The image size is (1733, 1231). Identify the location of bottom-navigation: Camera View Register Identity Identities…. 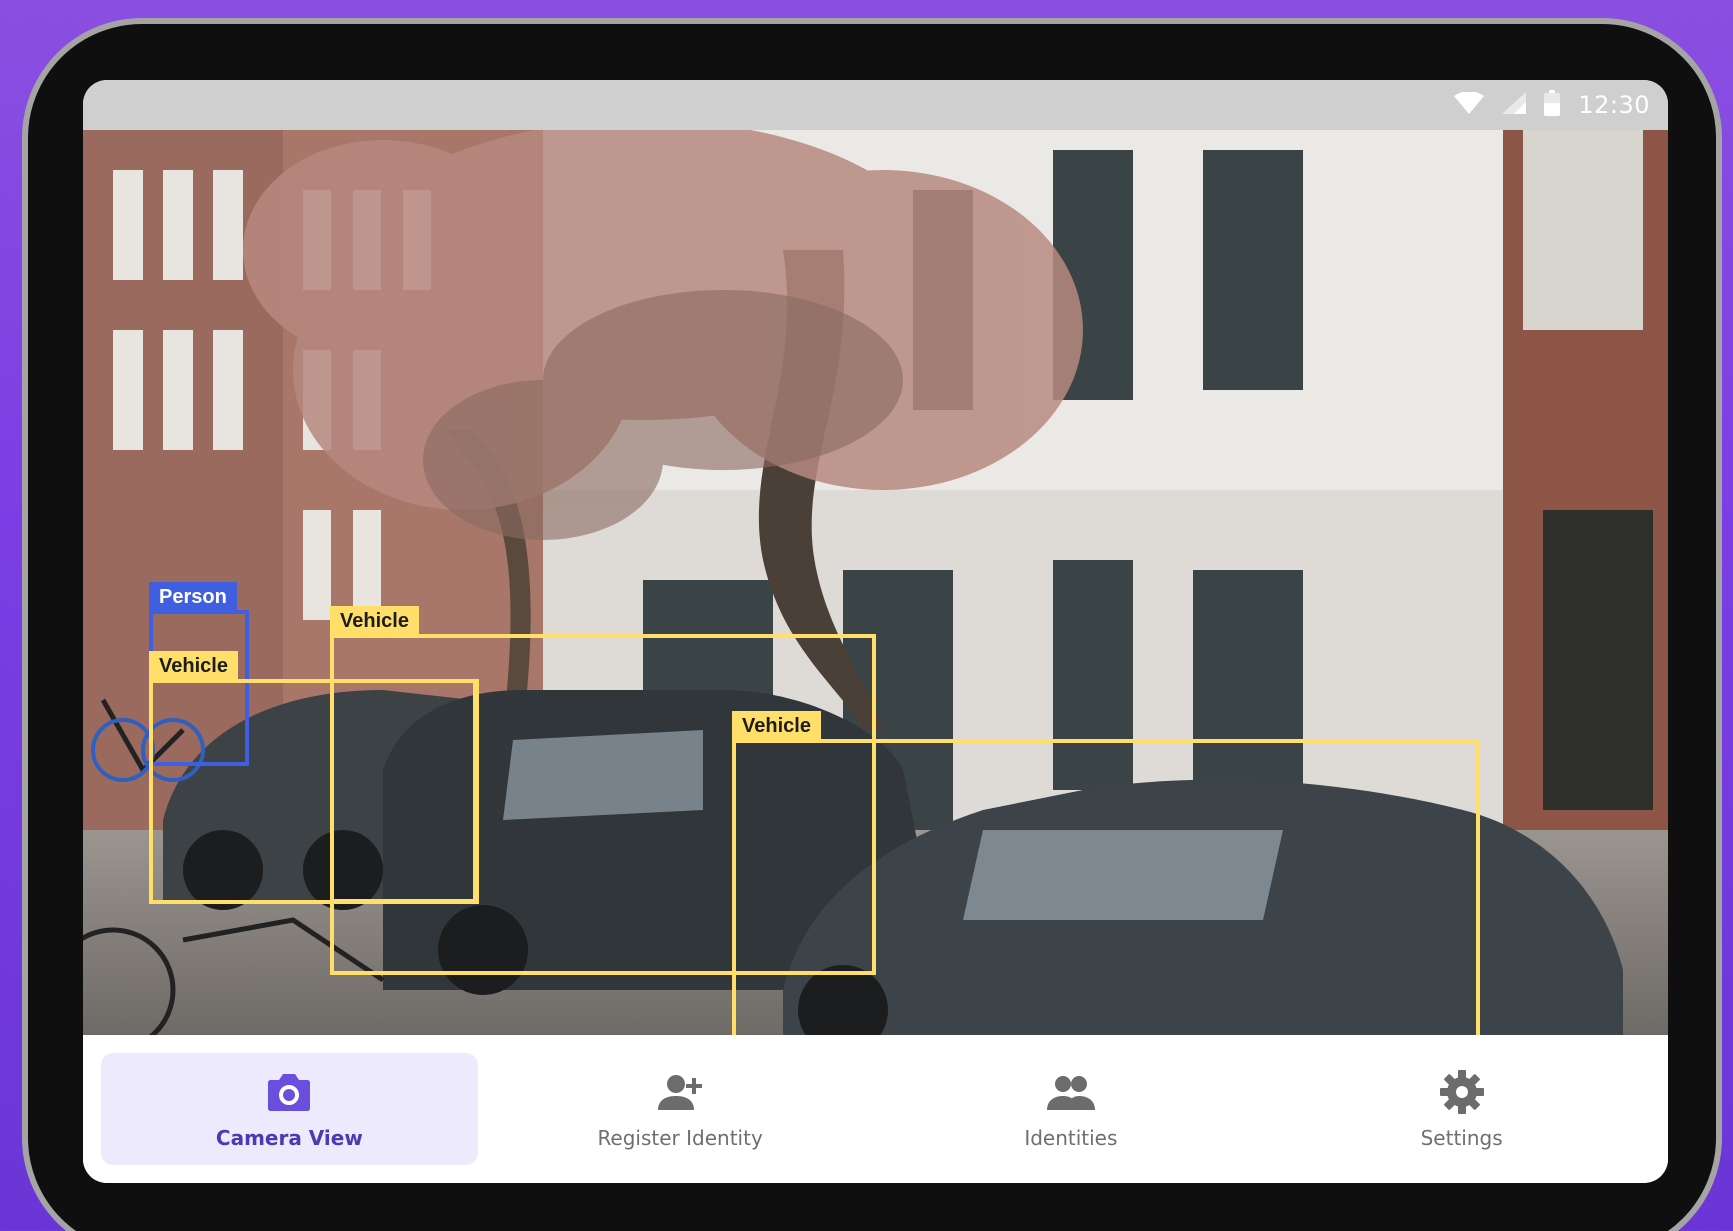
(875, 1109).